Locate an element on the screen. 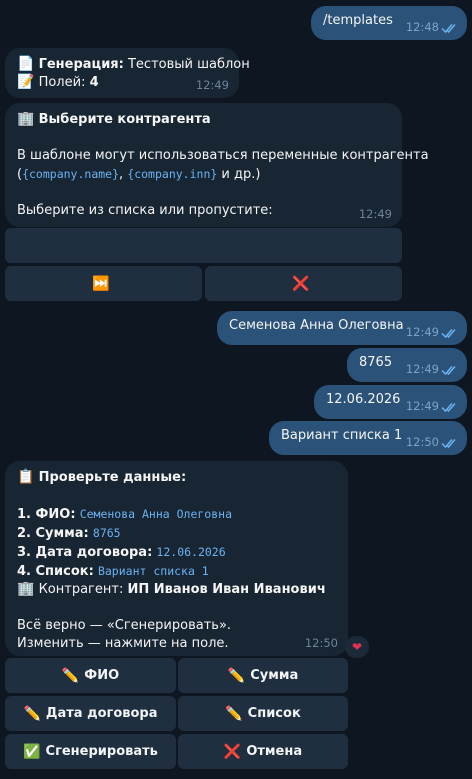  cancel-button: ❌ is located at coordinates (303, 283).